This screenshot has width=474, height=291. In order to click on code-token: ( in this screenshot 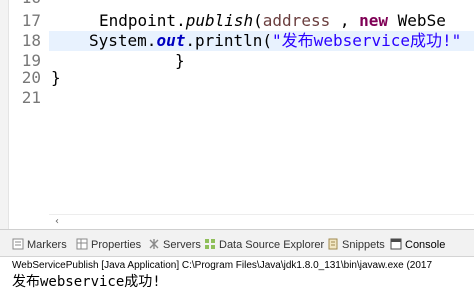, I will do `click(258, 20)`.